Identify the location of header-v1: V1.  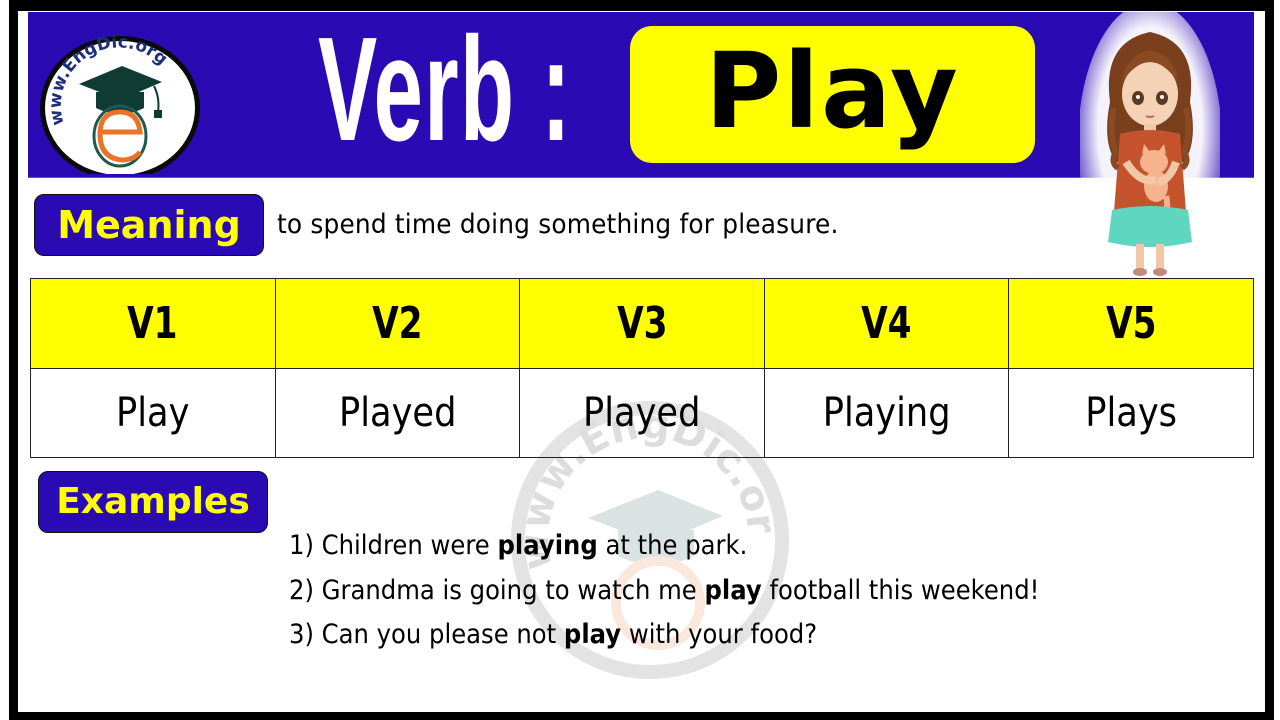
(153, 323).